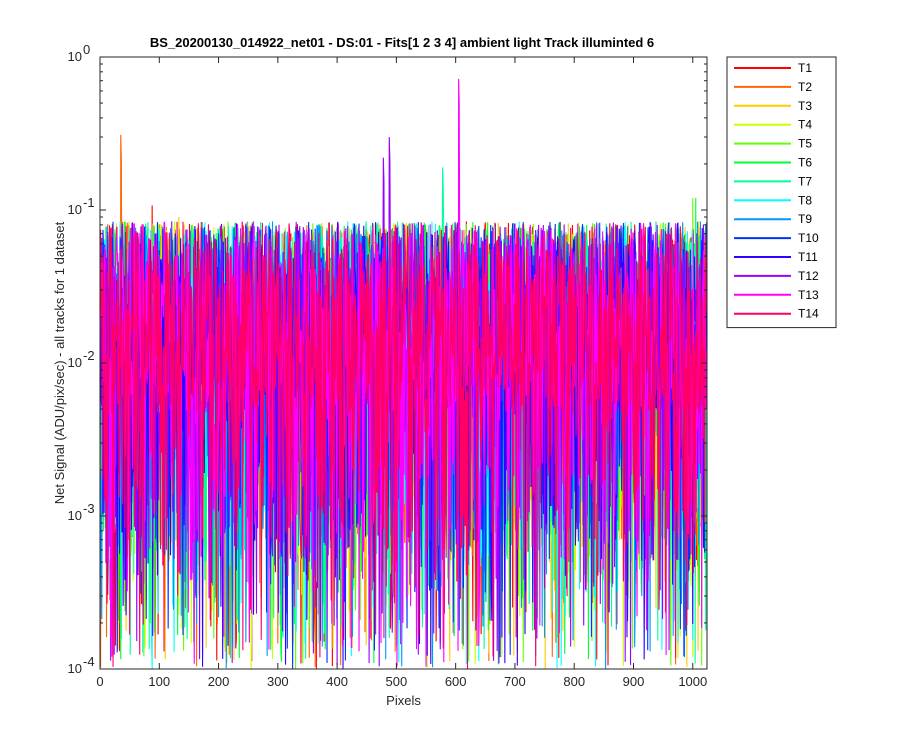  What do you see at coordinates (805, 219) in the screenshot?
I see `legend-label-t9: T9` at bounding box center [805, 219].